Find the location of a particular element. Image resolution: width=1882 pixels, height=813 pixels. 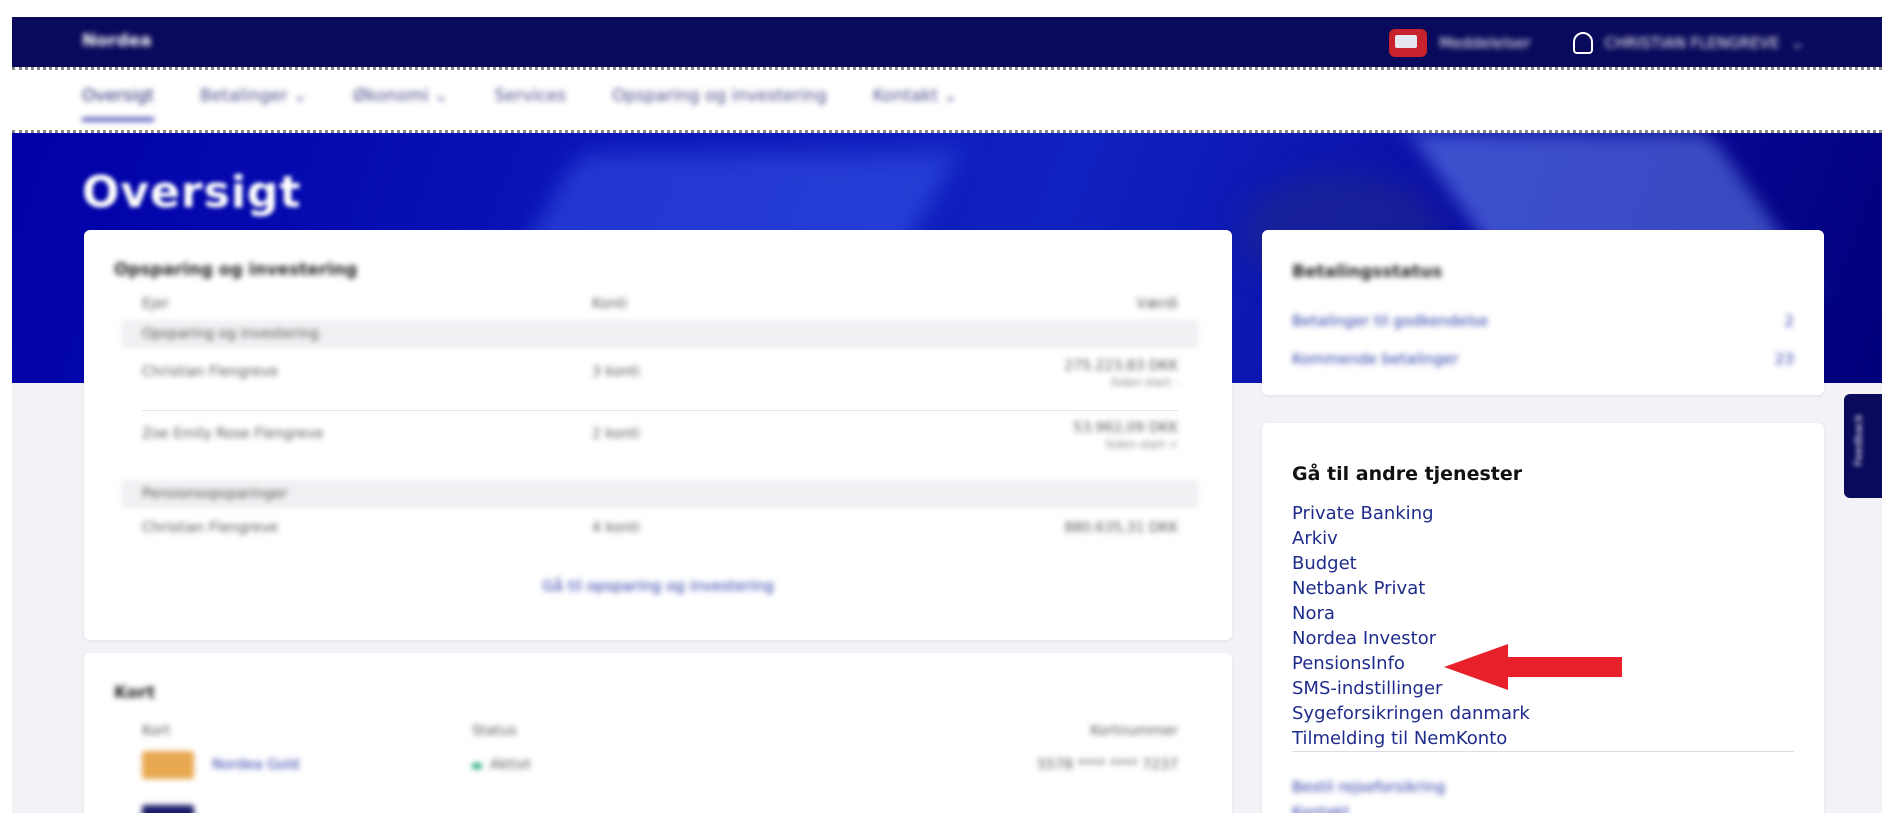

card-number: 5578 **** **** 7237 is located at coordinates (1107, 765).